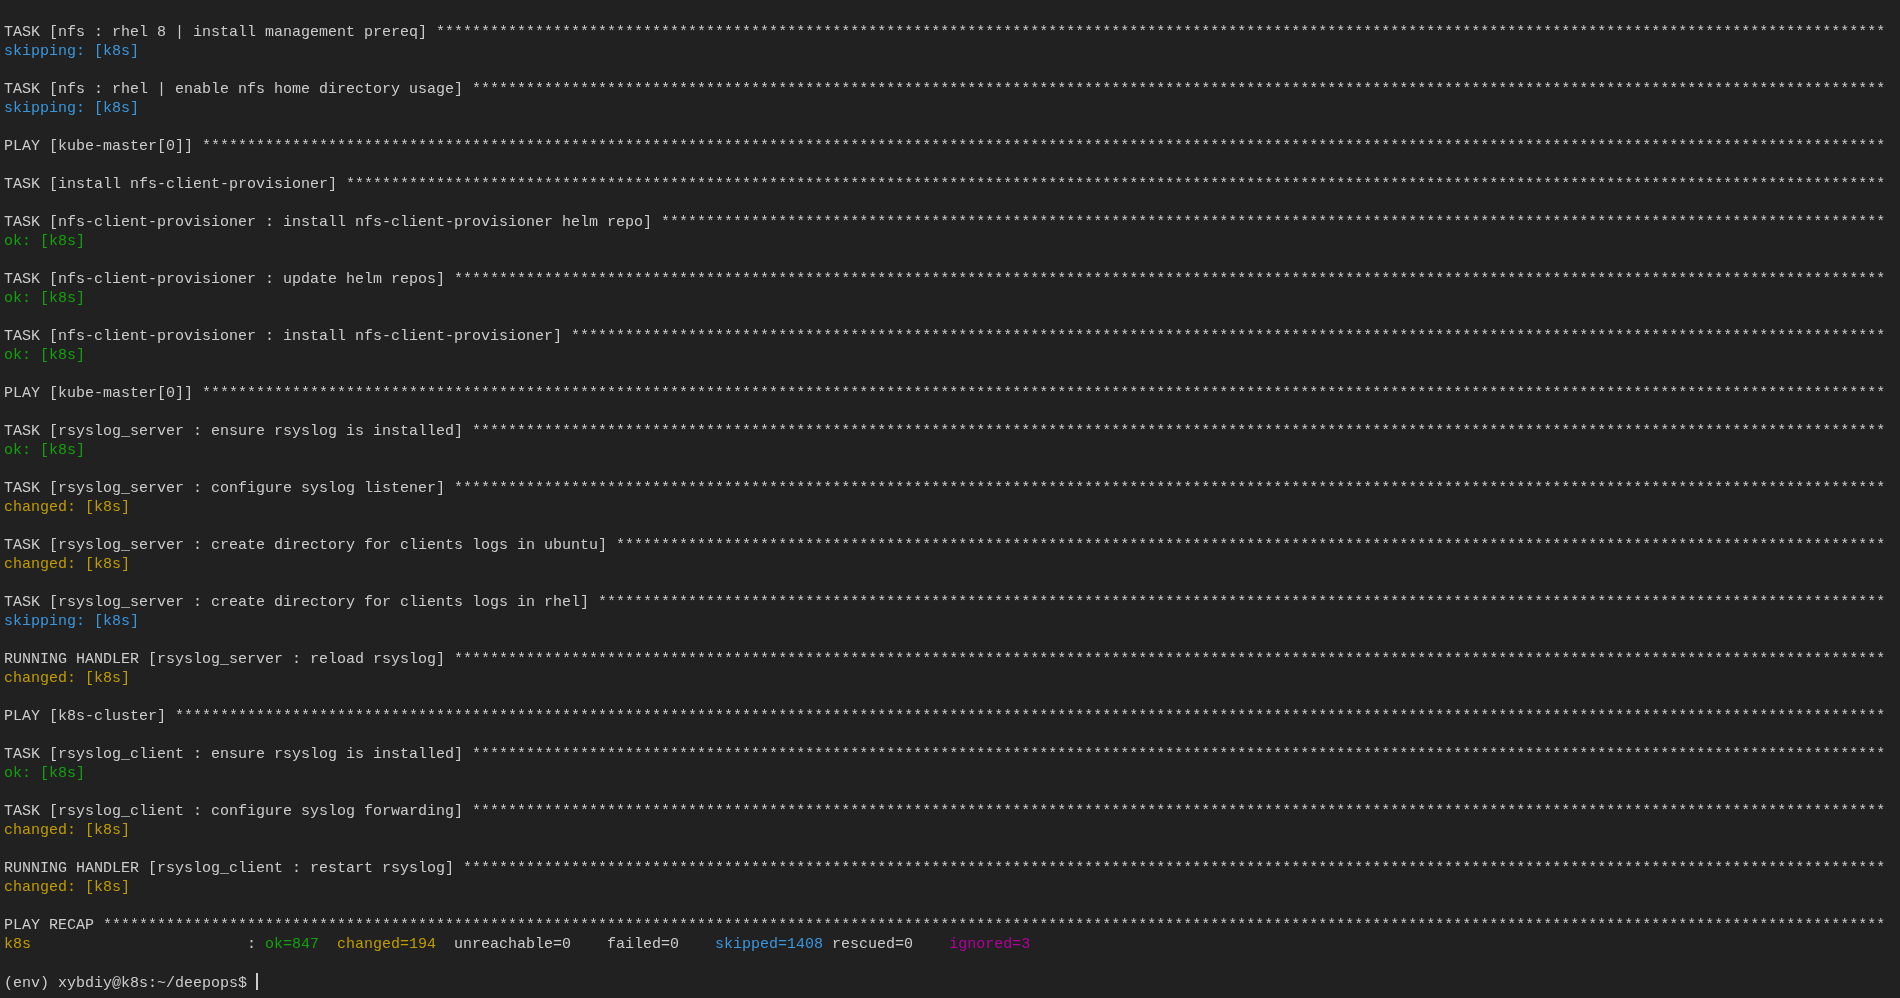 The image size is (1900, 998). What do you see at coordinates (257, 981) in the screenshot?
I see `text-cursor` at bounding box center [257, 981].